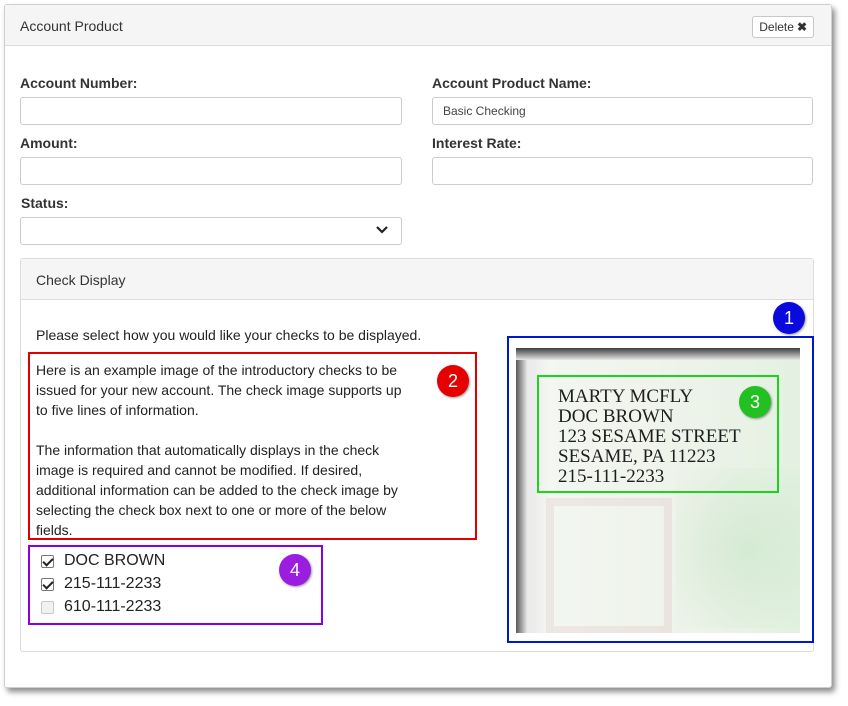 Image resolution: width=848 pixels, height=706 pixels. I want to click on status-label: Status:, so click(45, 203).